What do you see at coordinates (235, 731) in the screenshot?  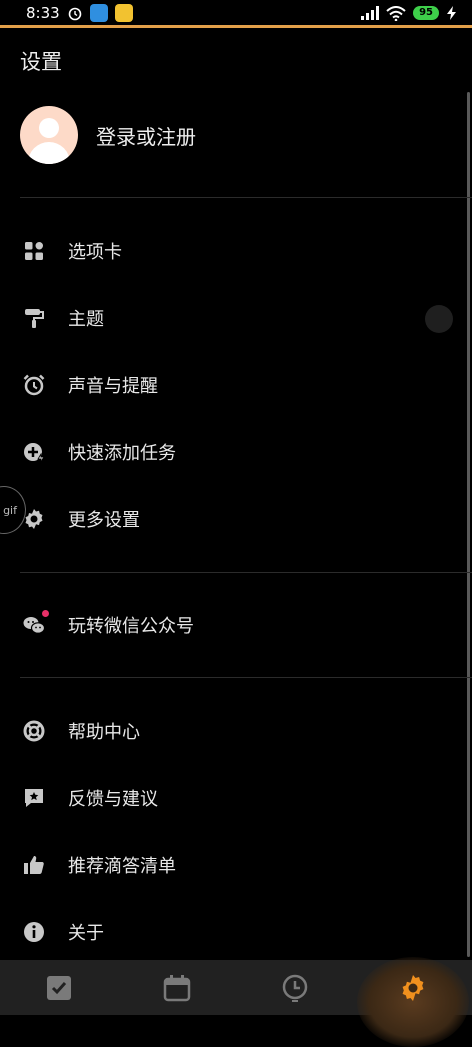 I see `menu-item-help-center: 帮助中心` at bounding box center [235, 731].